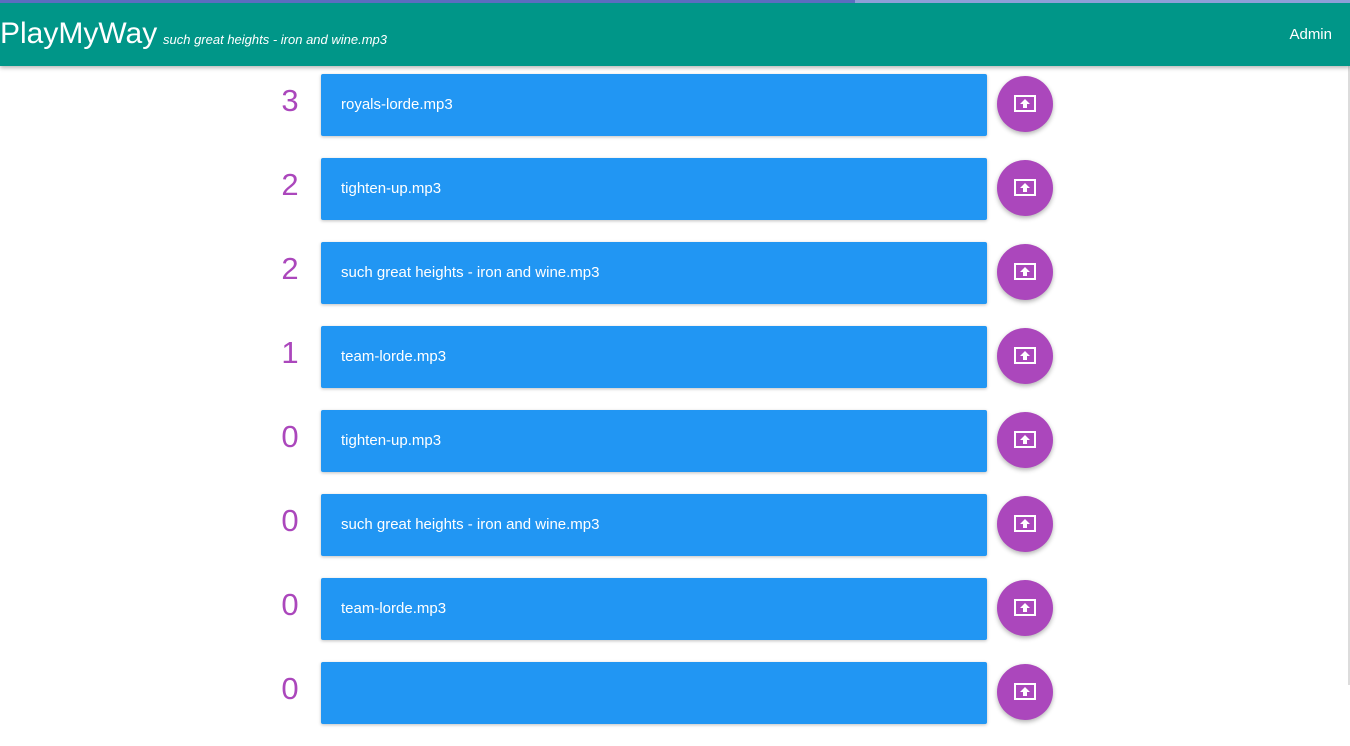 The image size is (1350, 746). I want to click on admin-link: Admin, so click(1310, 34).